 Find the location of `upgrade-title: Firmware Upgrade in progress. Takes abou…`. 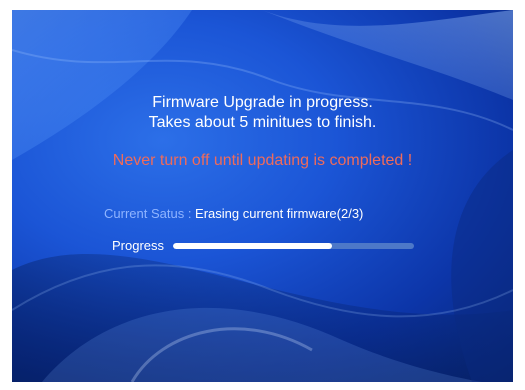

upgrade-title: Firmware Upgrade in progress. Takes abou… is located at coordinates (262, 113).